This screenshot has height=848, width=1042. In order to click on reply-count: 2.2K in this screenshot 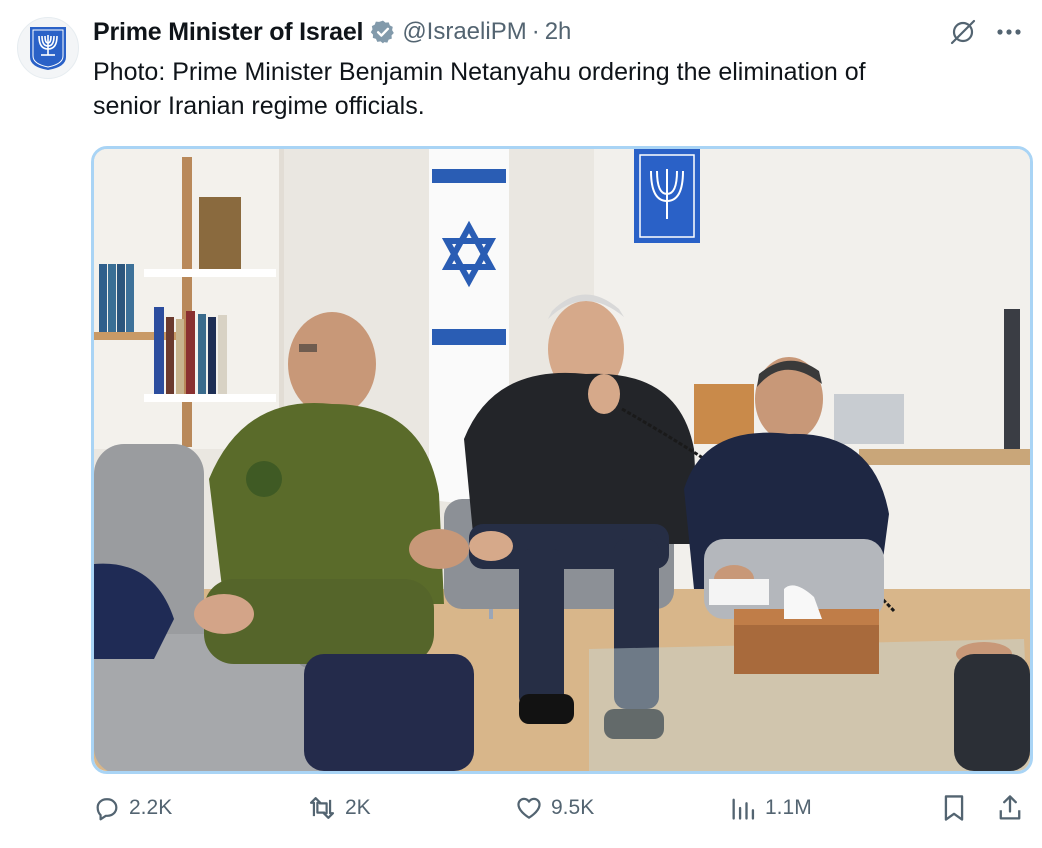, I will do `click(151, 807)`.